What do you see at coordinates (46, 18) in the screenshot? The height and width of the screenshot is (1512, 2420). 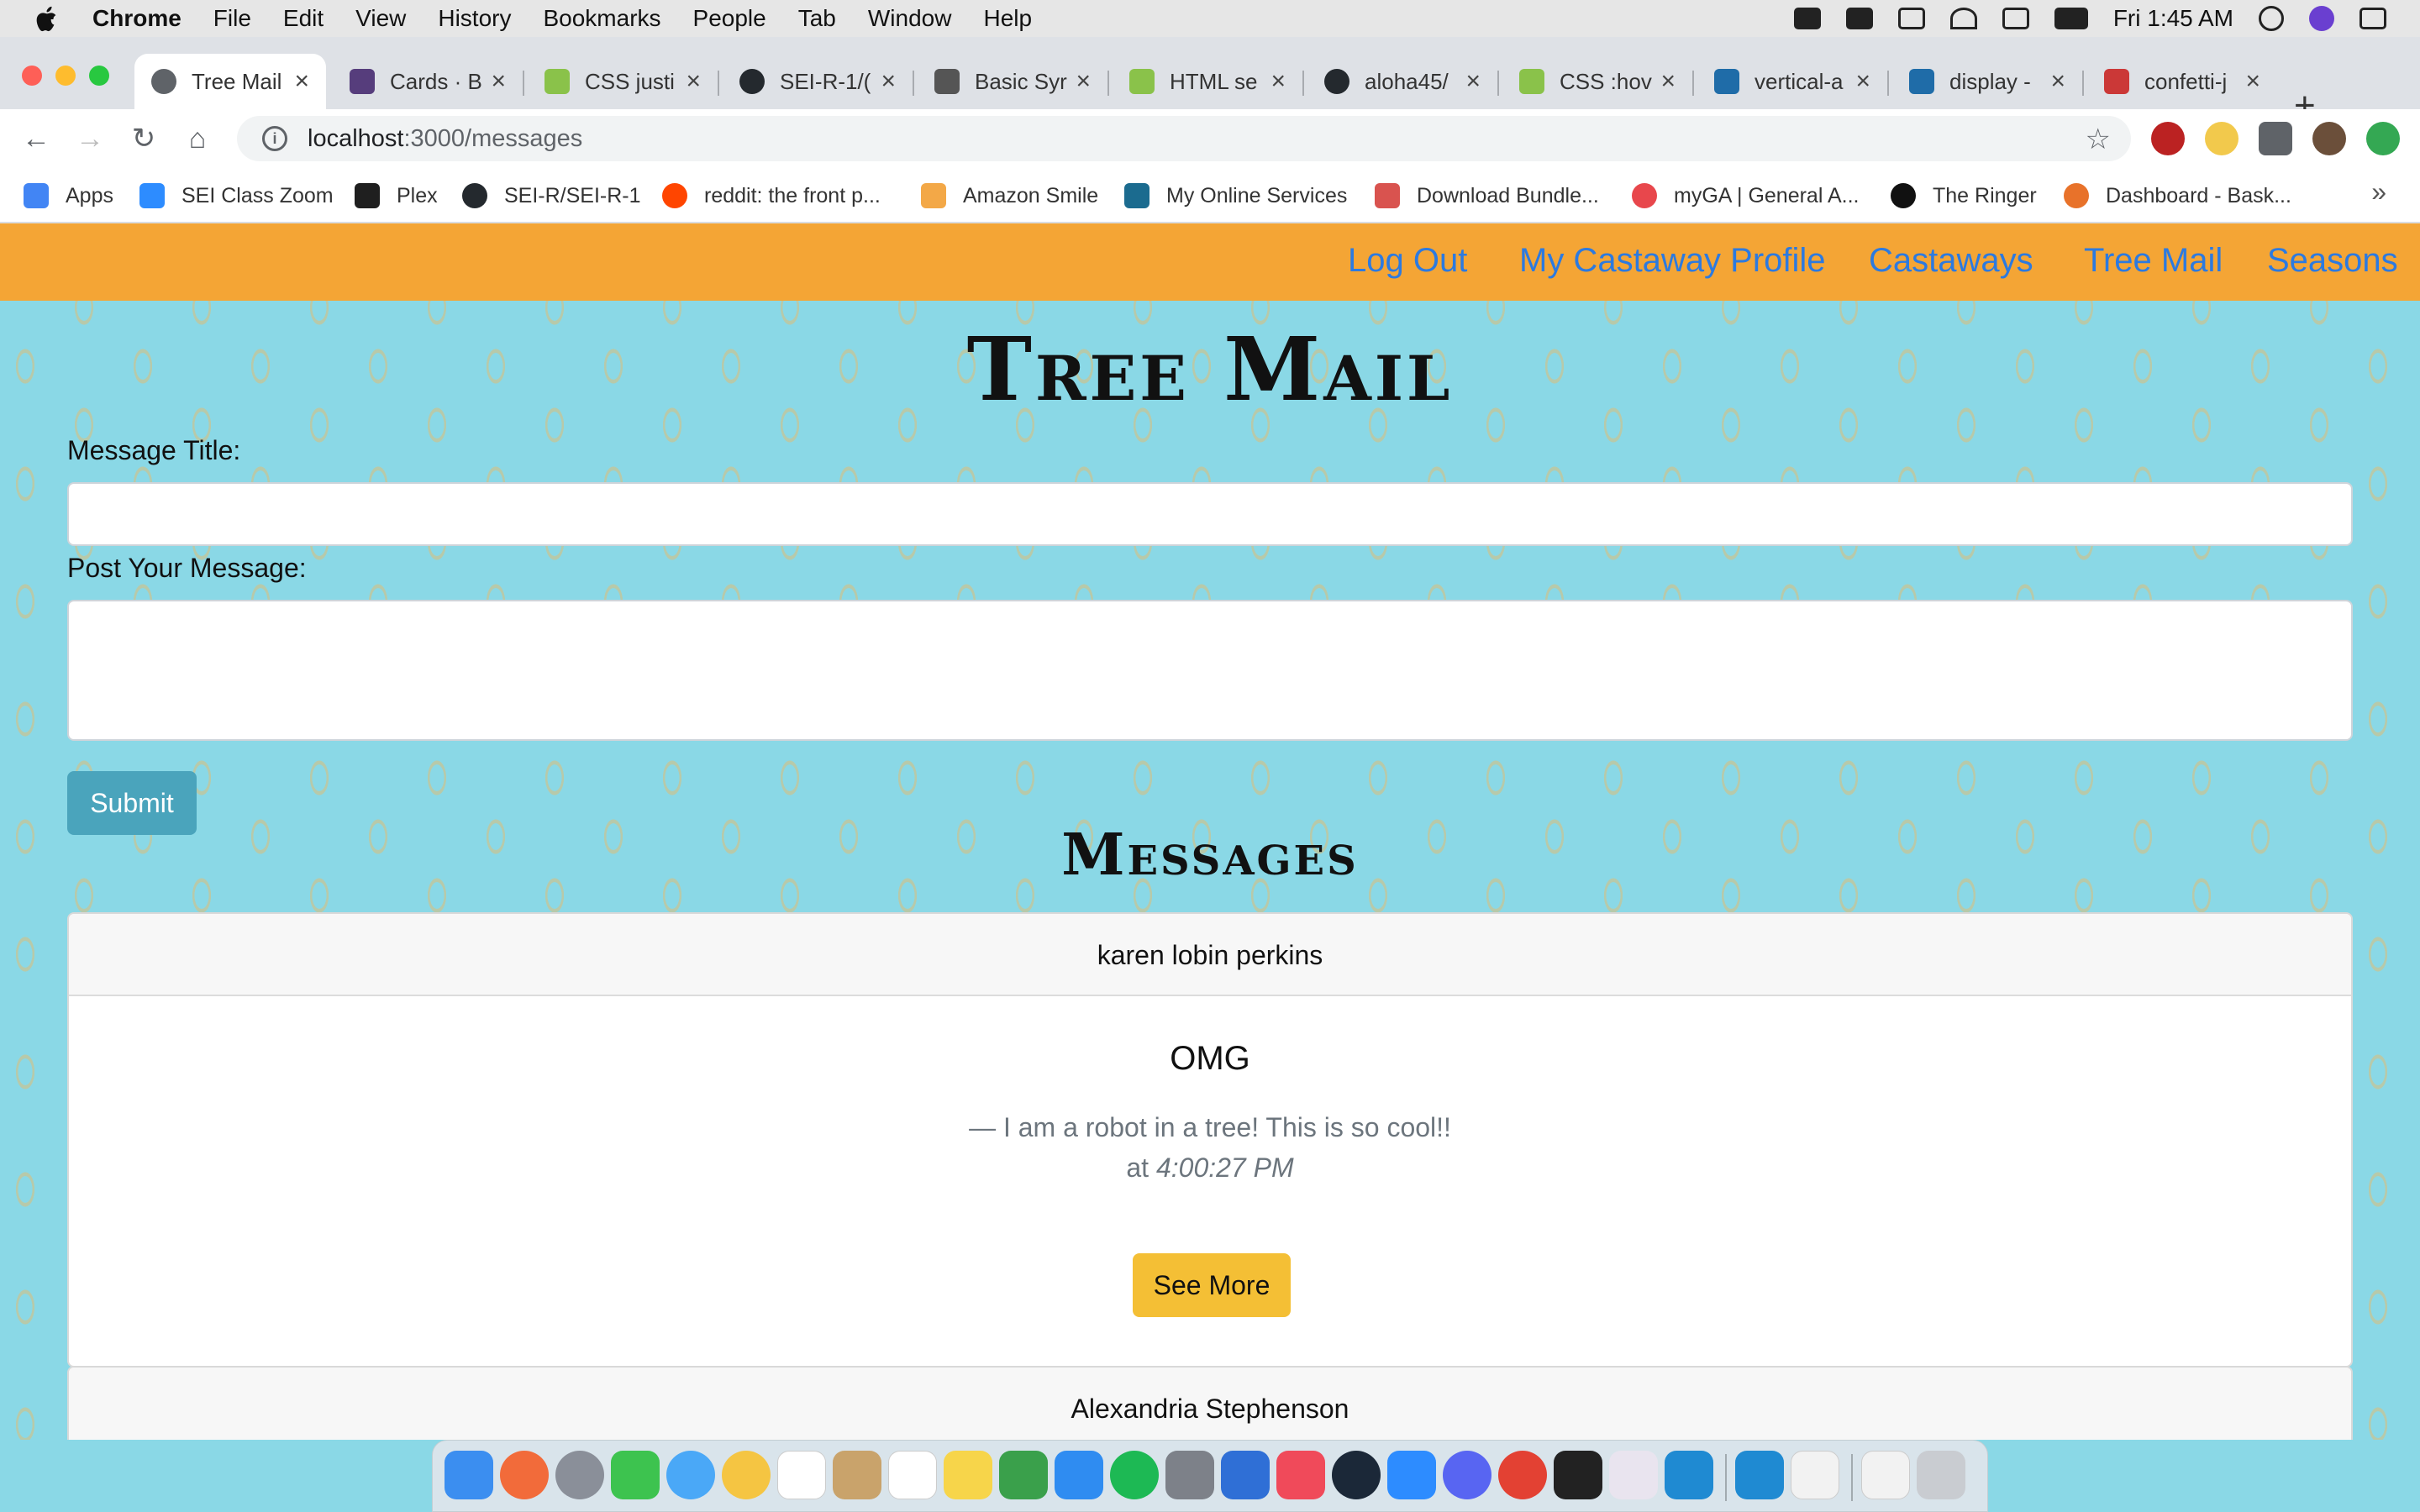 I see `apple-icon` at bounding box center [46, 18].